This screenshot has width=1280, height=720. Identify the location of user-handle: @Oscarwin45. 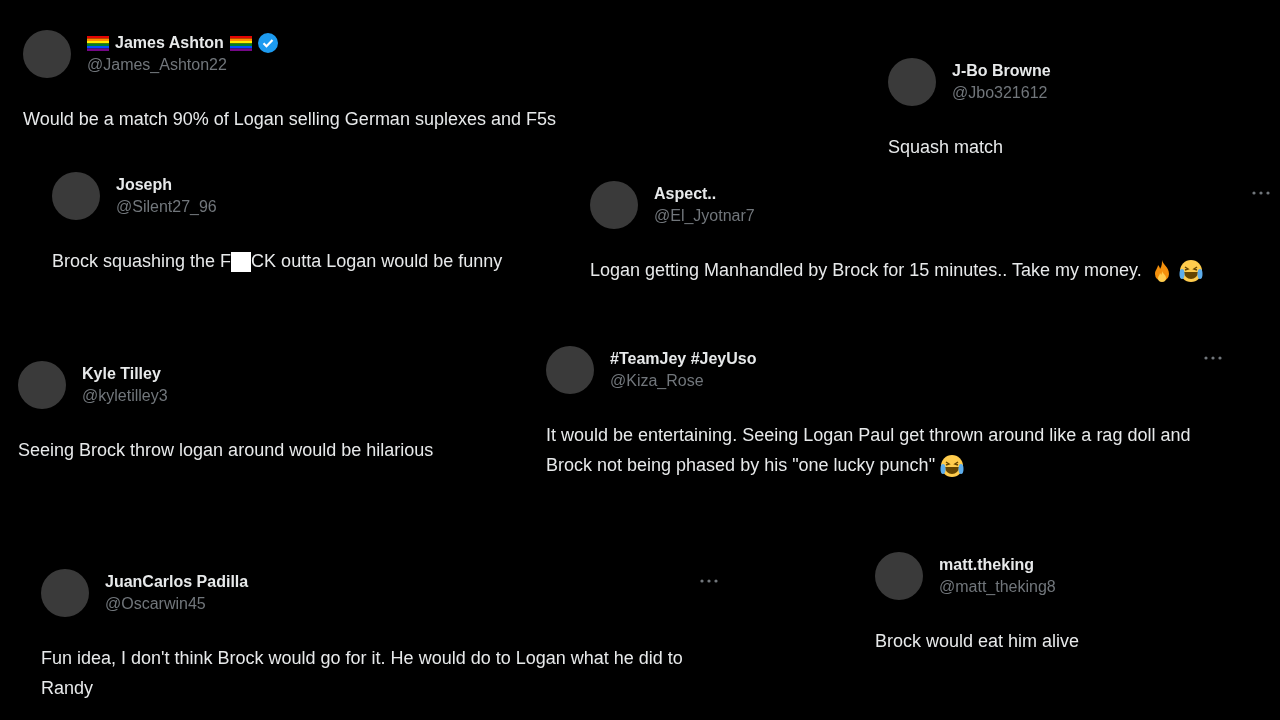
(156, 604).